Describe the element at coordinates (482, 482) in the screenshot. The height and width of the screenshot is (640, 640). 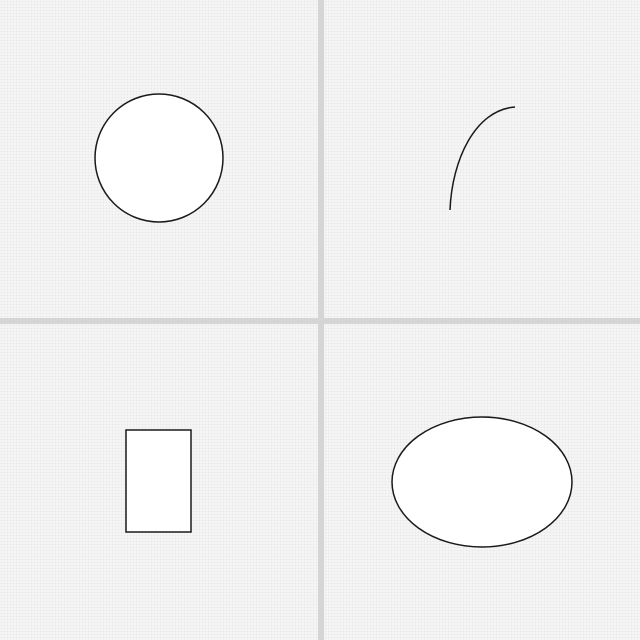
I see `ellipse-shape` at that location.